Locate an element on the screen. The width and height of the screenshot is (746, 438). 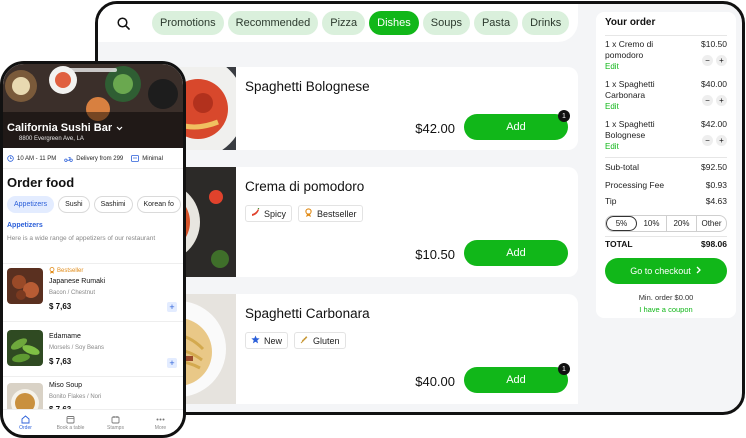
order-item: 1 x Spaghetti Carbonara $40.00 Edit − + is located at coordinates (666, 95).